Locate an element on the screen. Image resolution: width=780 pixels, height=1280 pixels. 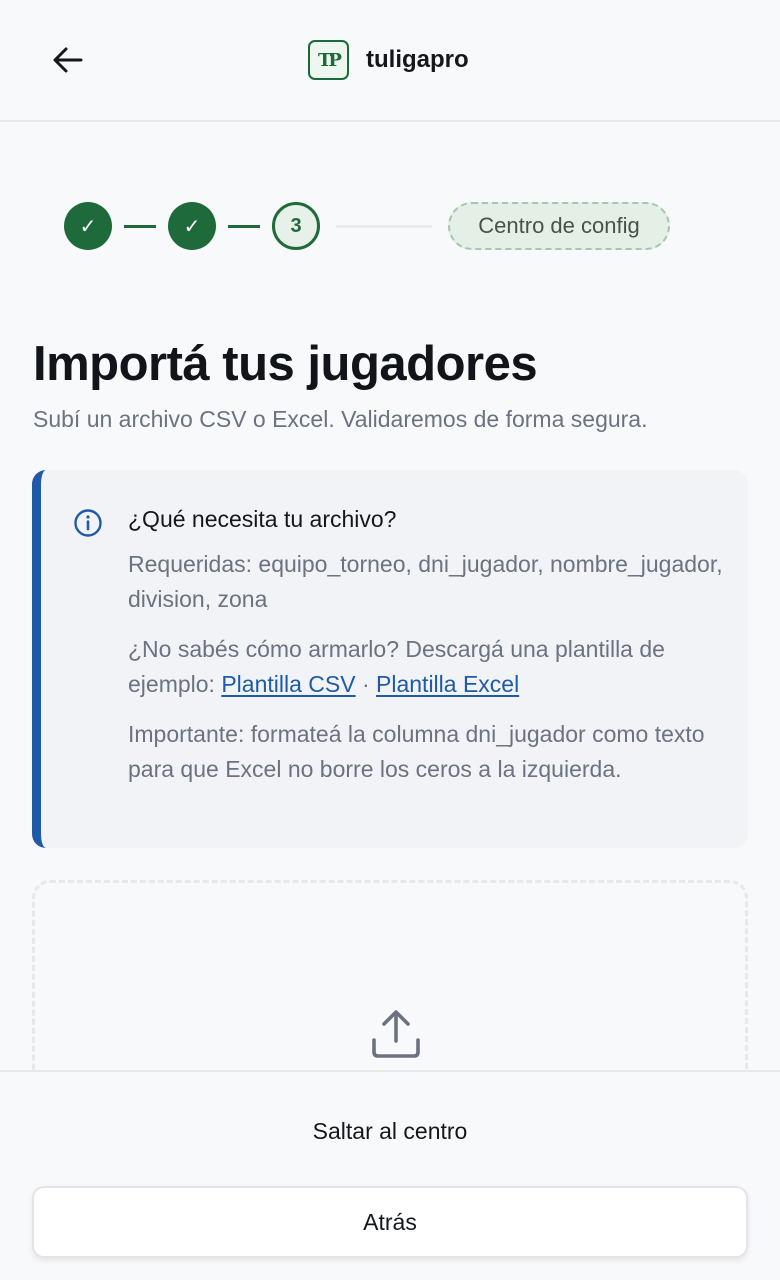
step-connector-pending is located at coordinates (384, 226).